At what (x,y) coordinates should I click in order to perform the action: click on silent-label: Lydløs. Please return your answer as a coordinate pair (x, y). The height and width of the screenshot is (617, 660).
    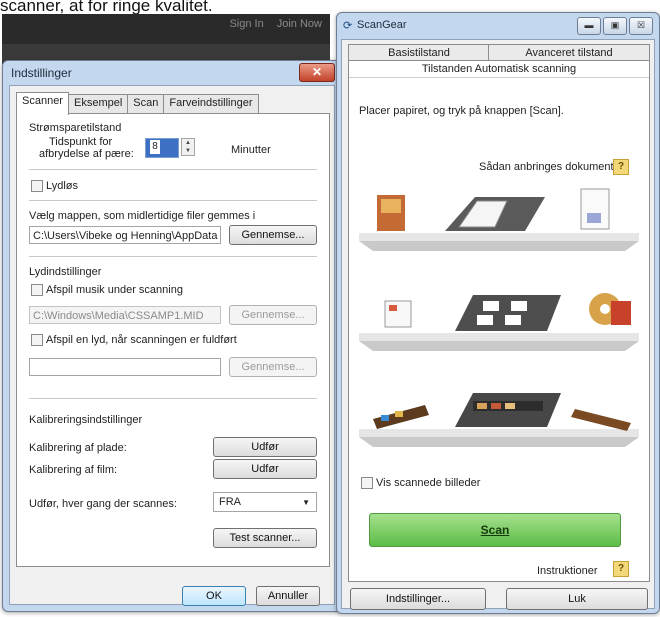
    Looking at the image, I should click on (62, 186).